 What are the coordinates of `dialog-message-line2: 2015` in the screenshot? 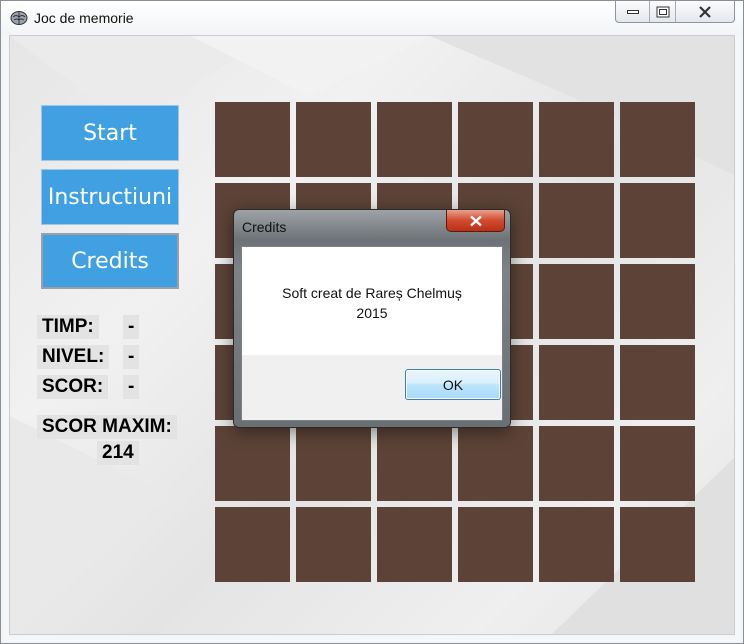 It's located at (372, 313).